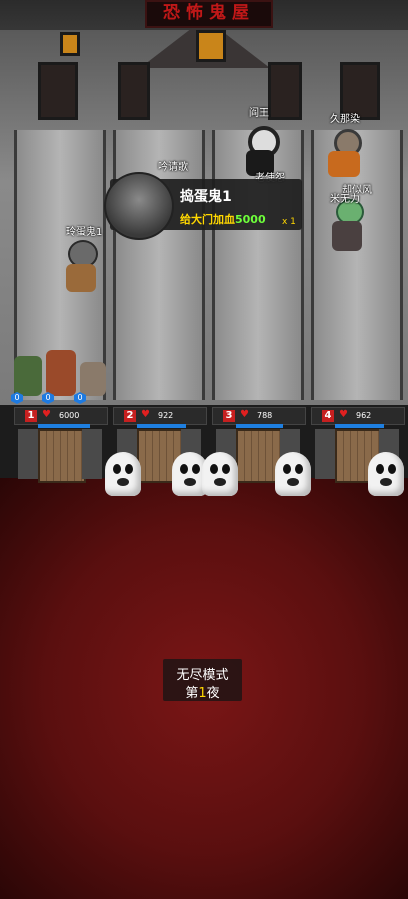 This screenshot has height=899, width=408. I want to click on tooltip-portrait, so click(139, 206).